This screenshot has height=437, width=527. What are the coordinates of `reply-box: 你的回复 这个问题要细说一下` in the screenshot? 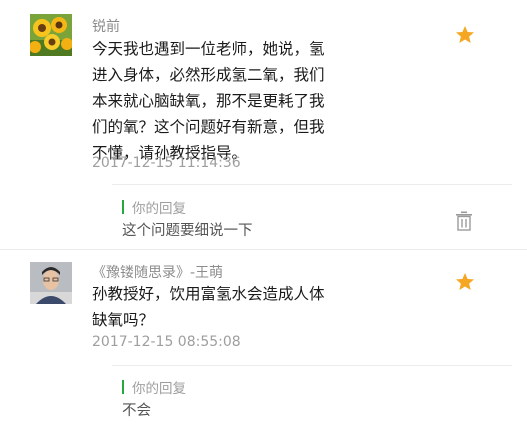 It's located at (312, 213).